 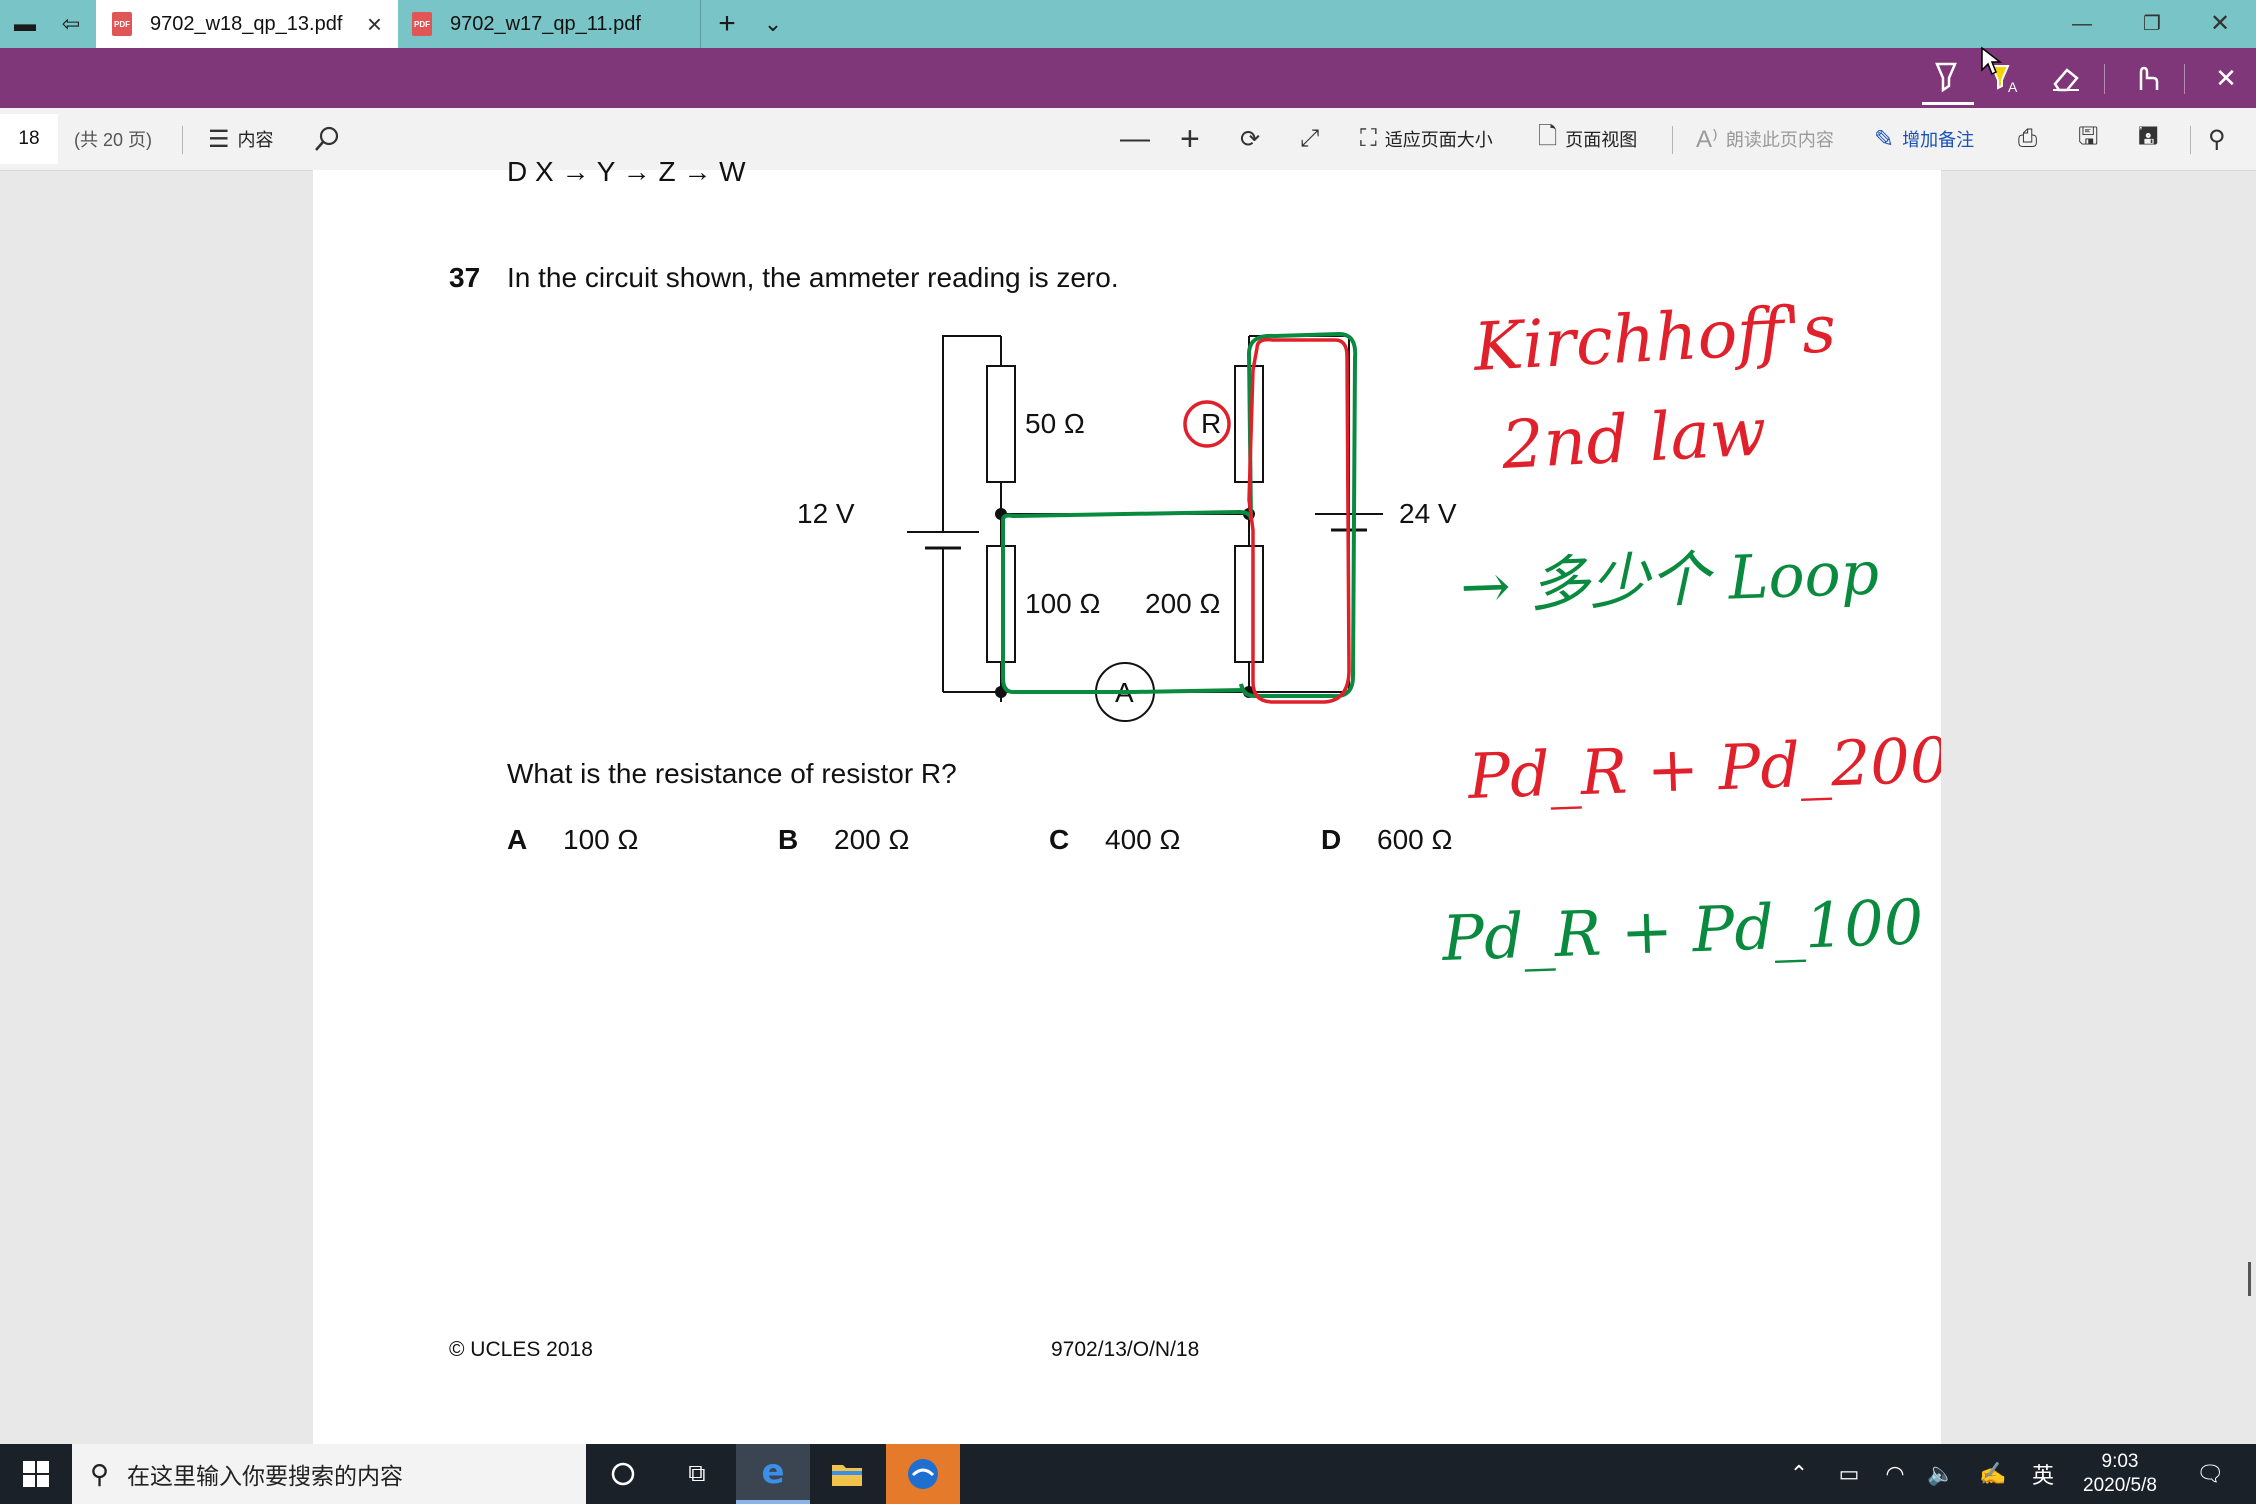 What do you see at coordinates (265, 1476) in the screenshot?
I see `search-placeholder: 在这里输入你要搜索的内容` at bounding box center [265, 1476].